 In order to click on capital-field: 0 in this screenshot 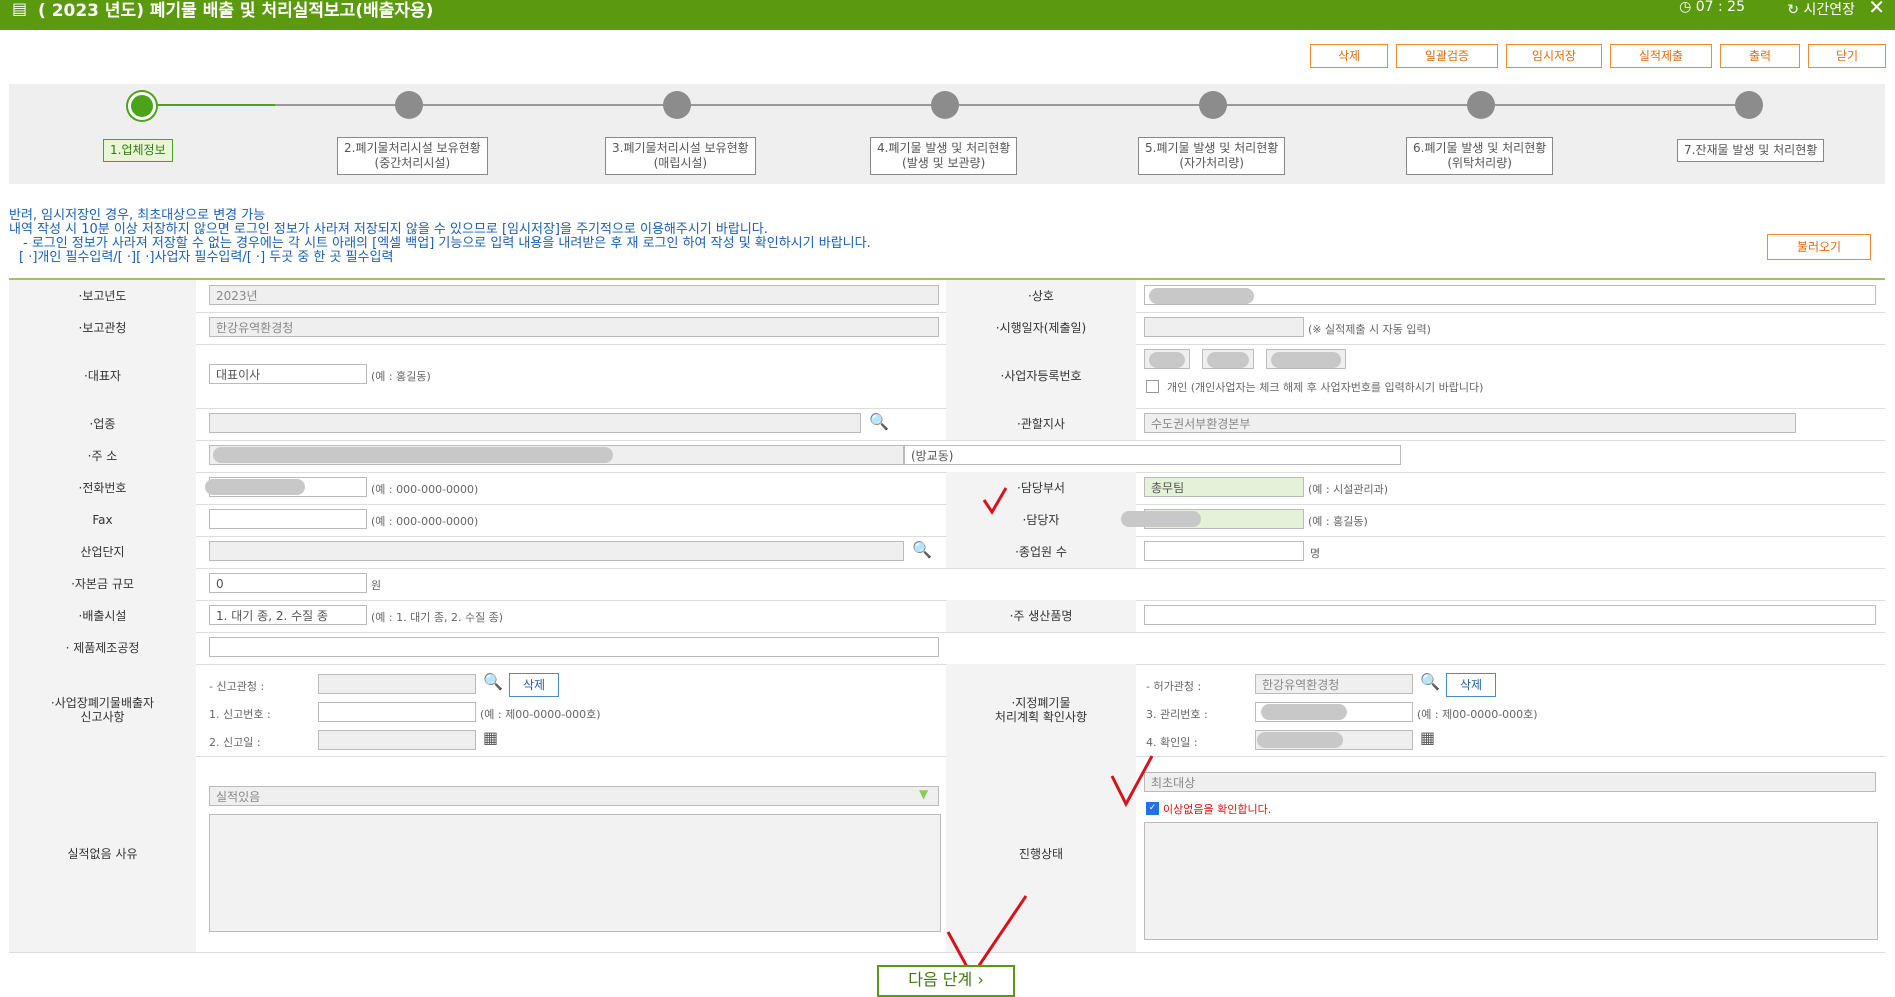, I will do `click(288, 583)`.